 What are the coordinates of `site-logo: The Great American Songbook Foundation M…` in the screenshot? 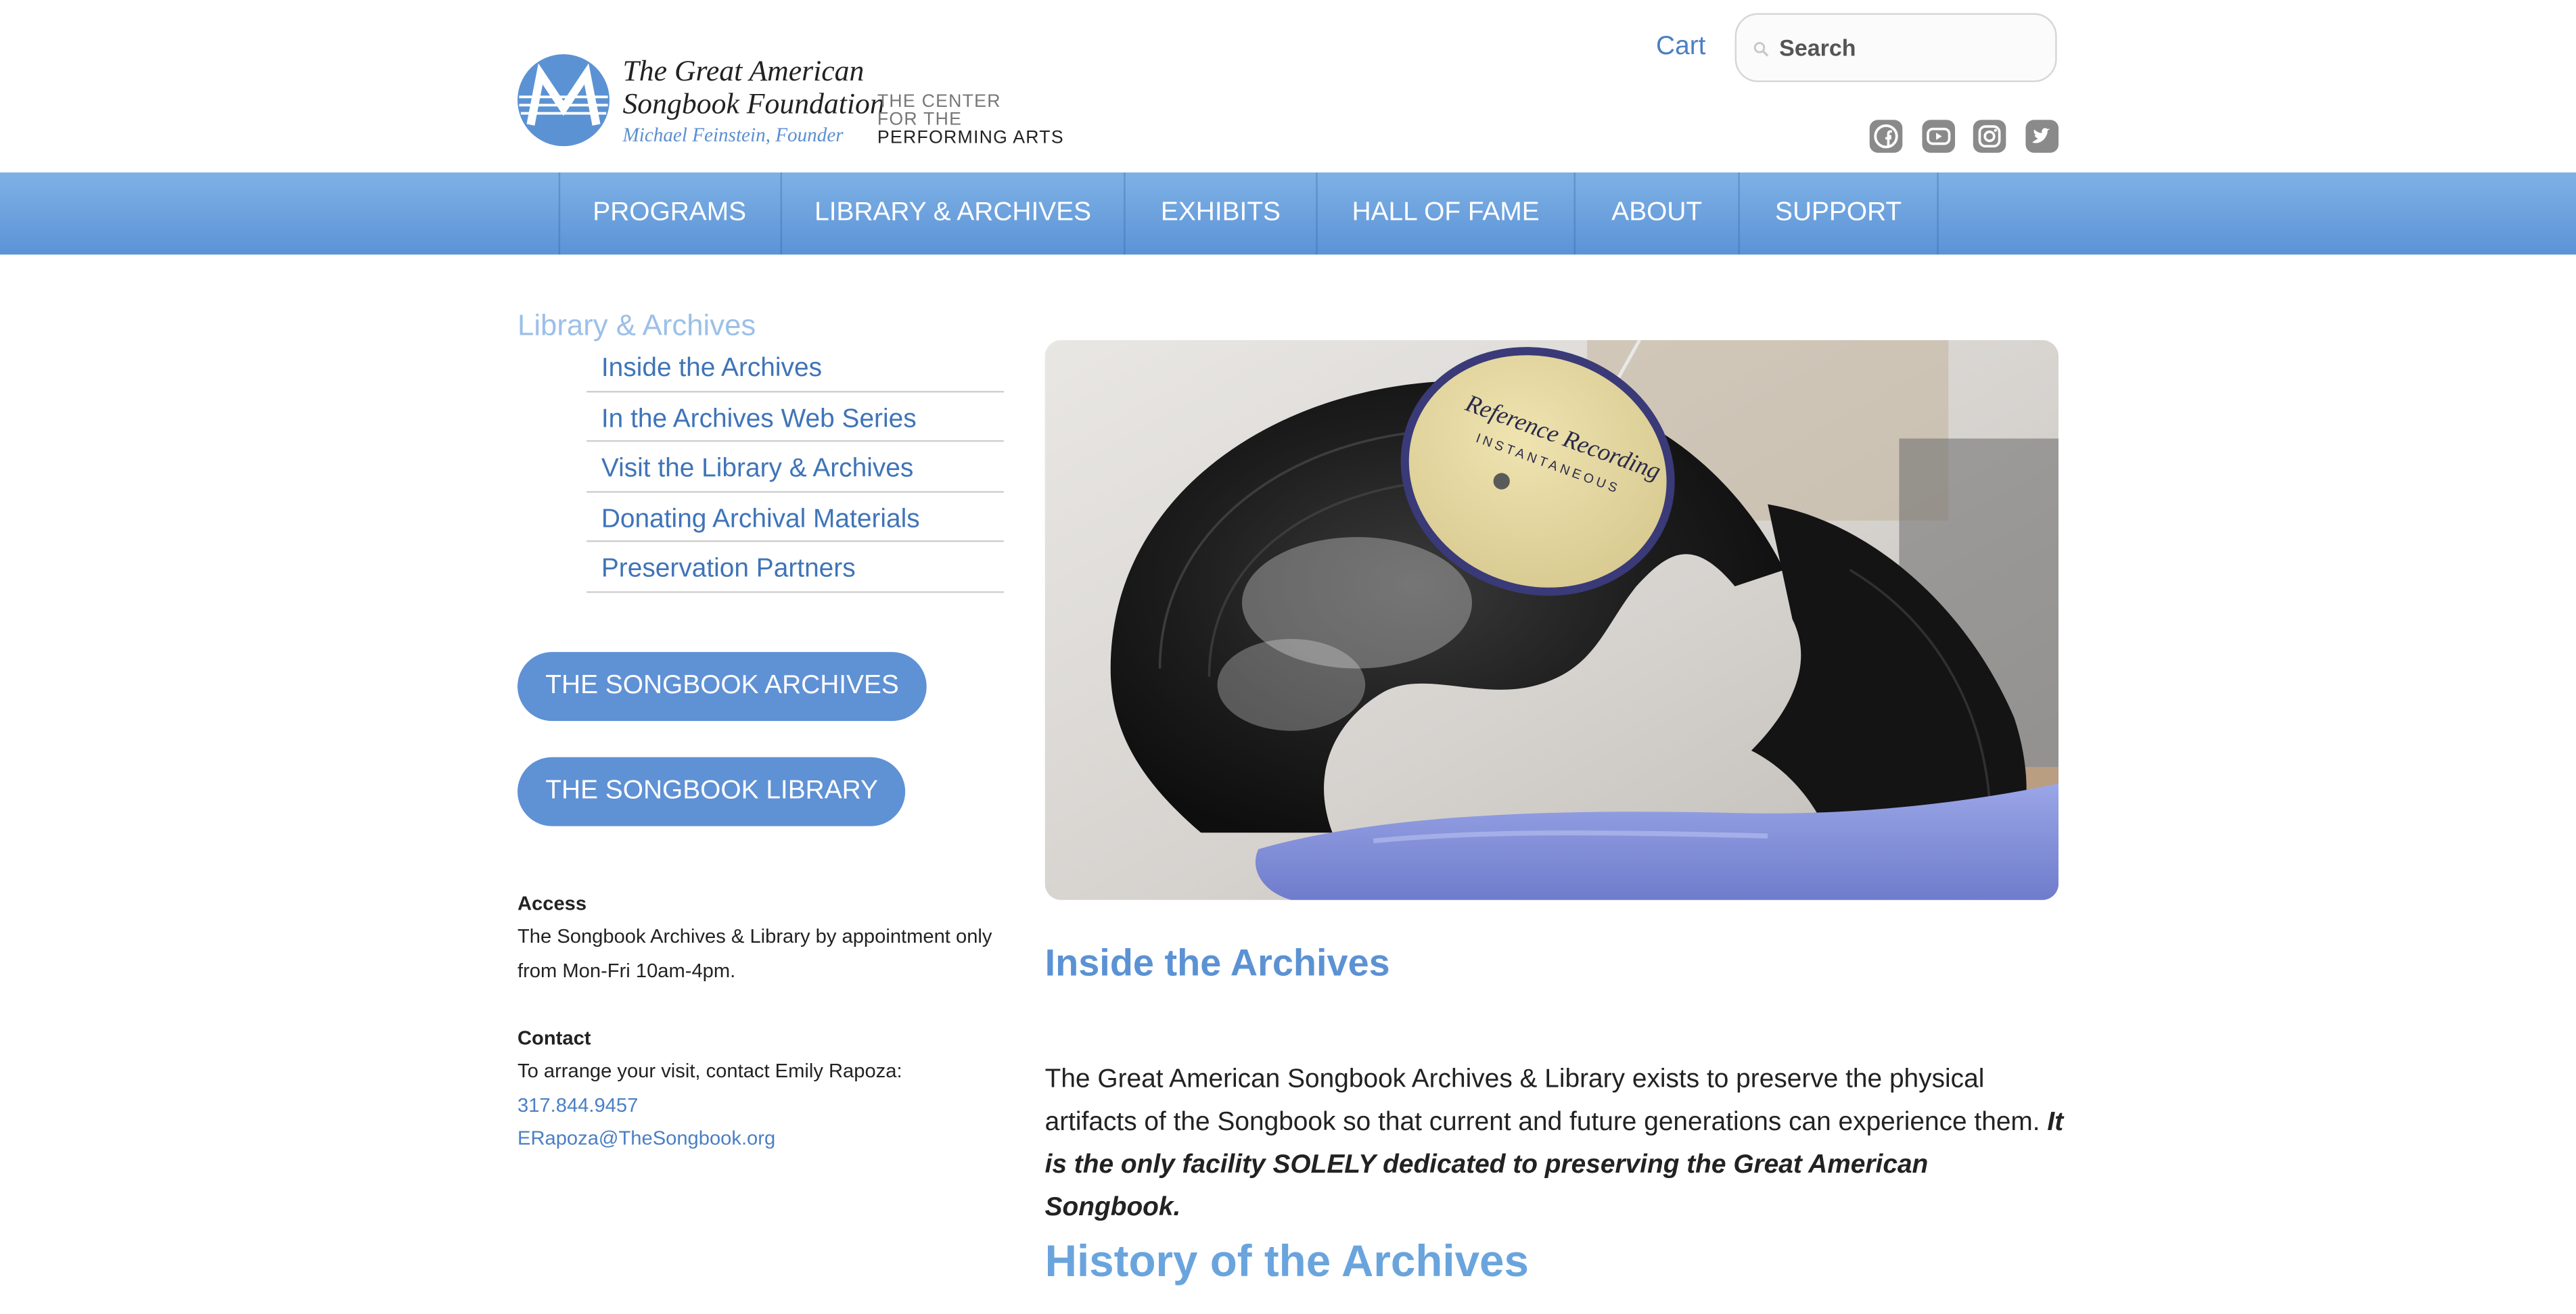 It's located at (795, 101).